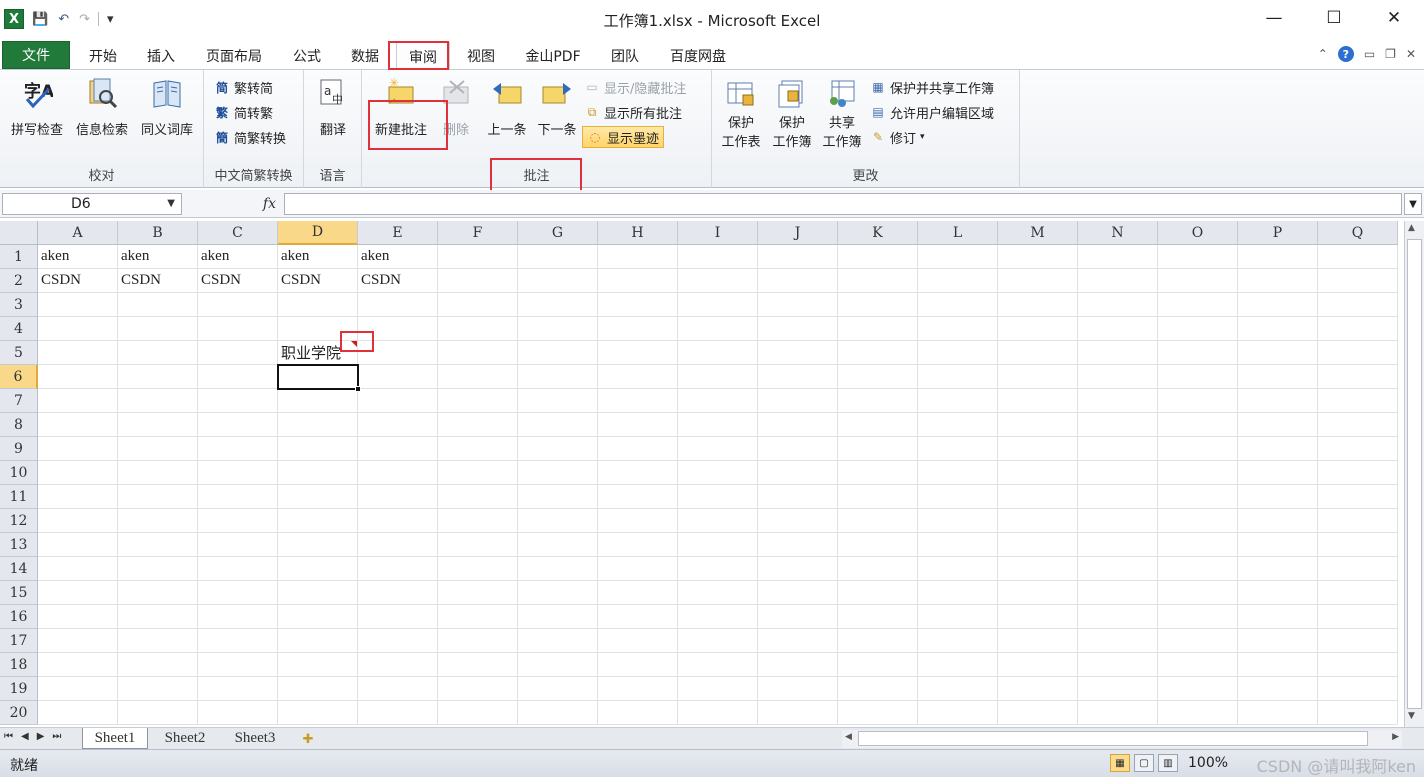  I want to click on cell-A18, so click(78, 665).